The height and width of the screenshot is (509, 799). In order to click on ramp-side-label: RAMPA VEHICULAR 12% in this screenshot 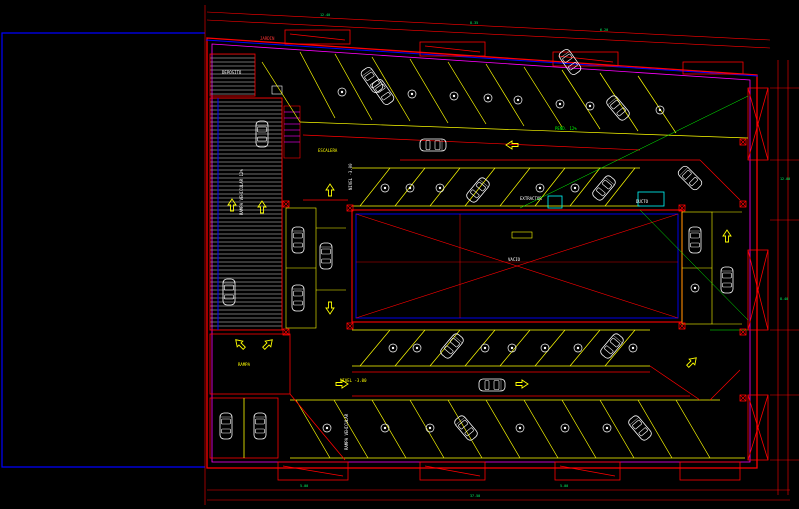, I will do `click(241, 192)`.